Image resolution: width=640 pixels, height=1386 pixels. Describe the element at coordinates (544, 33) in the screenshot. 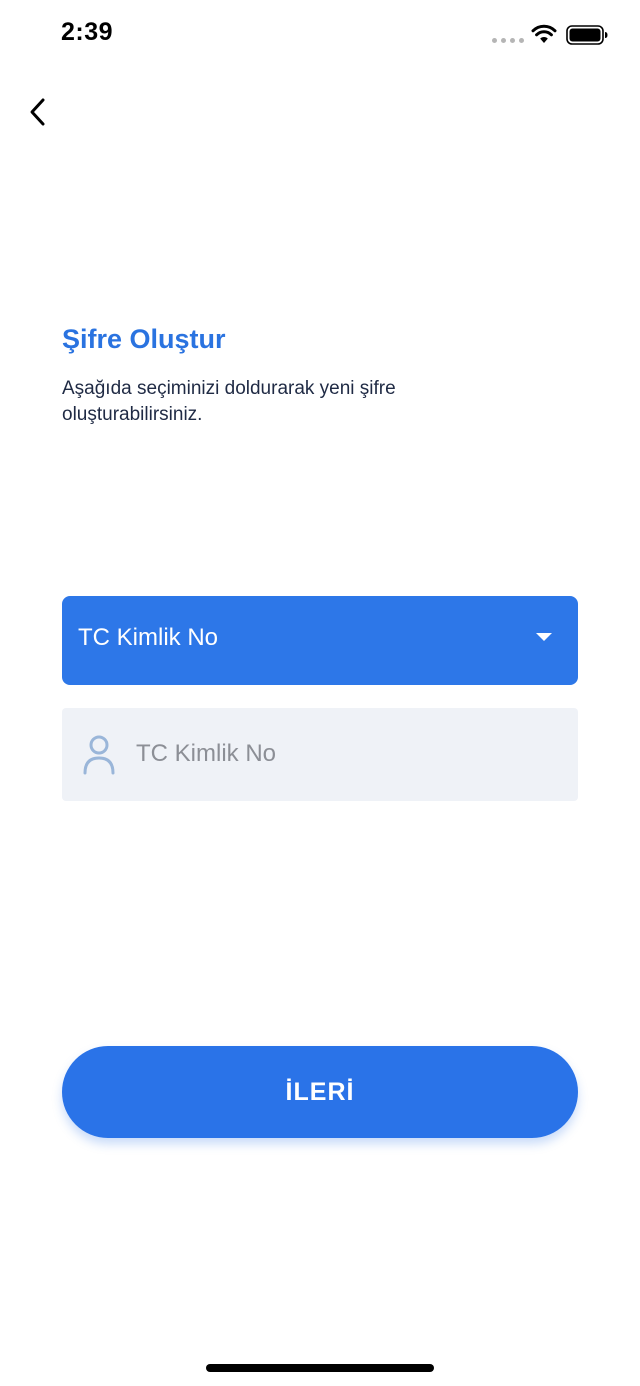

I see `wifi-icon` at that location.